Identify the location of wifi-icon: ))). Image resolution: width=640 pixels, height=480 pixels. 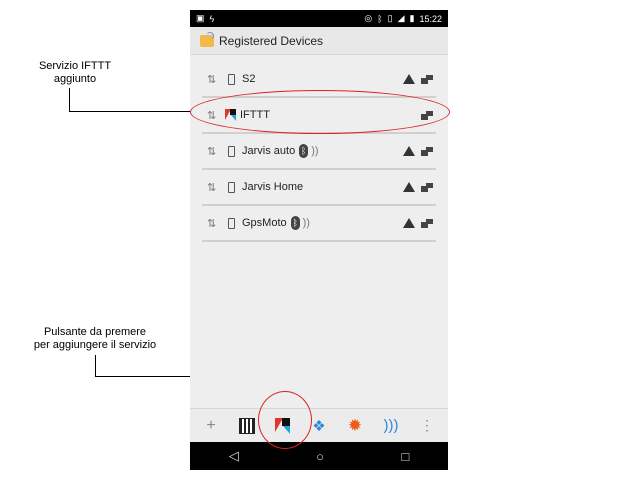
(391, 426).